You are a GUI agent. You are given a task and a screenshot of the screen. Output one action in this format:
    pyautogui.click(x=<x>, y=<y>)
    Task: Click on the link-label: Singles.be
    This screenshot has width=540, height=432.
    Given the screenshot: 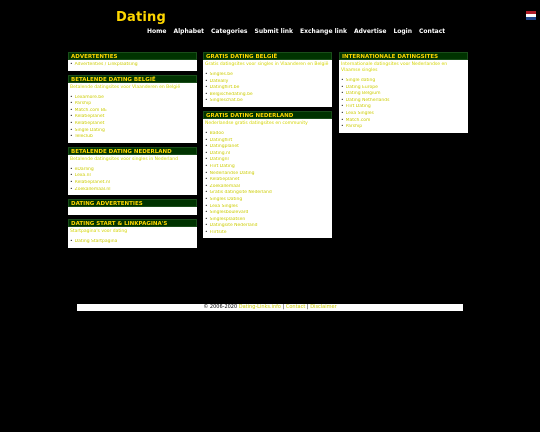 What is the action you would take?
    pyautogui.click(x=221, y=74)
    